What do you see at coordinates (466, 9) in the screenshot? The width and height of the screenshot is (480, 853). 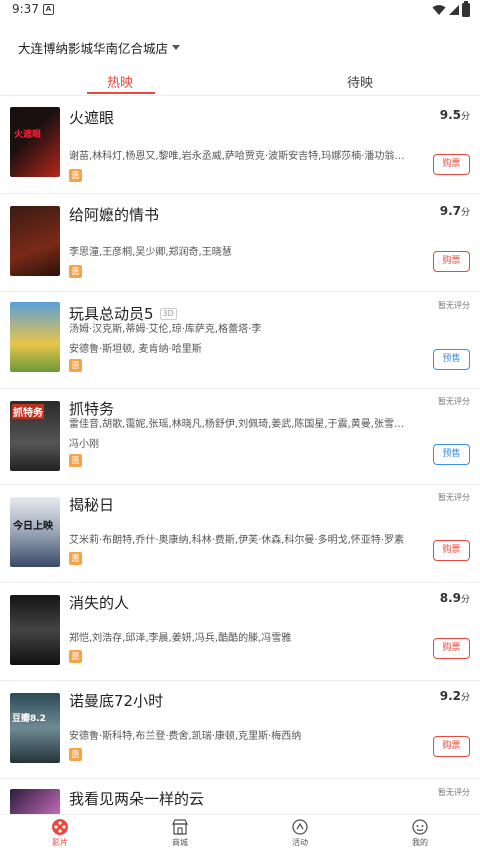 I see `battery-icon` at bounding box center [466, 9].